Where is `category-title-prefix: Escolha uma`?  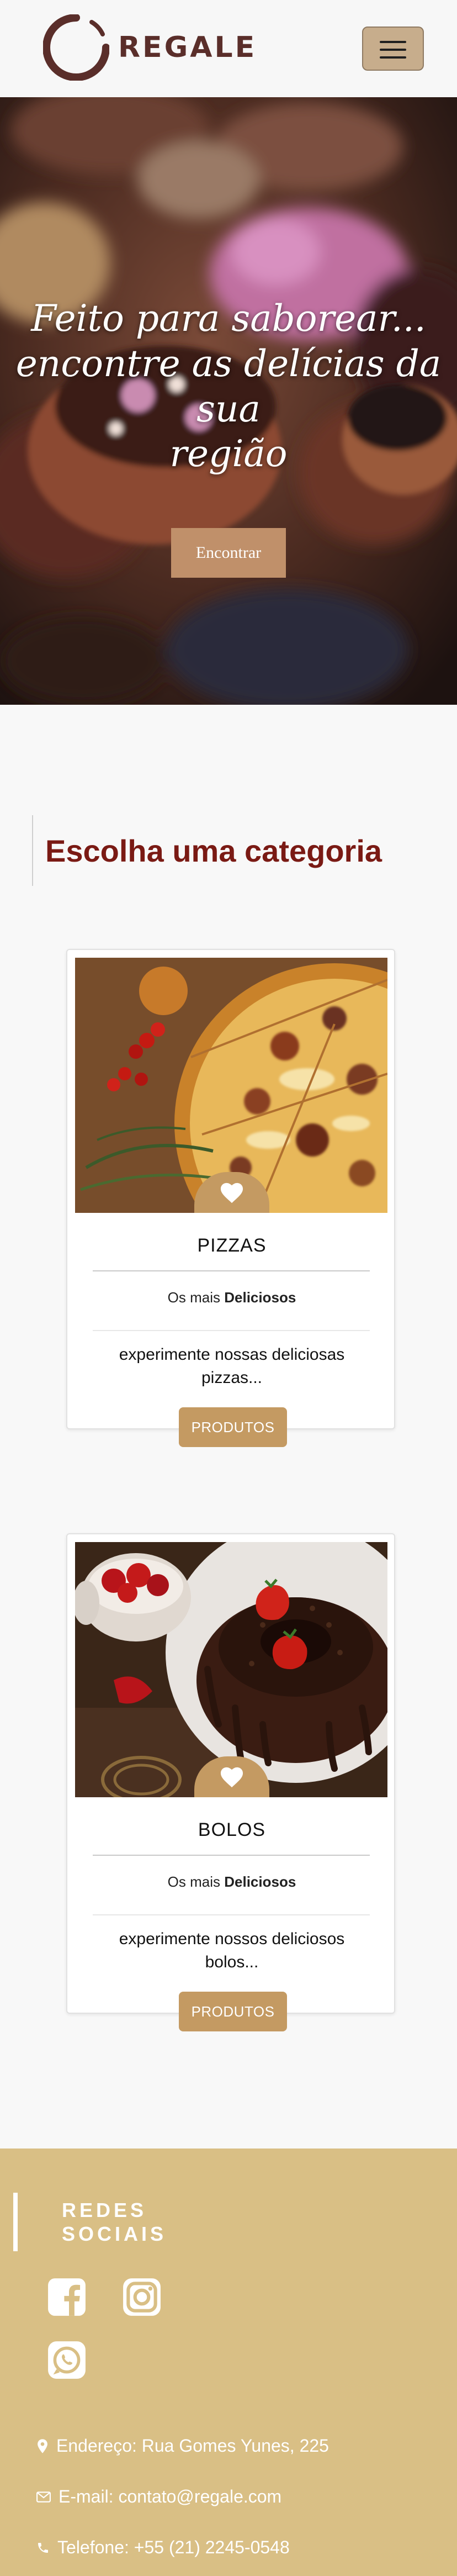
category-title-prefix: Escolha uma is located at coordinates (145, 850).